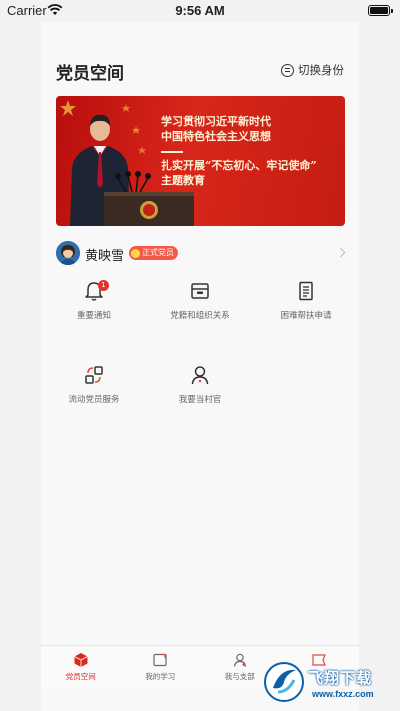 Image resolution: width=400 pixels, height=711 pixels. Describe the element at coordinates (200, 58) in the screenshot. I see `header: 党员空间 切换身份` at that location.